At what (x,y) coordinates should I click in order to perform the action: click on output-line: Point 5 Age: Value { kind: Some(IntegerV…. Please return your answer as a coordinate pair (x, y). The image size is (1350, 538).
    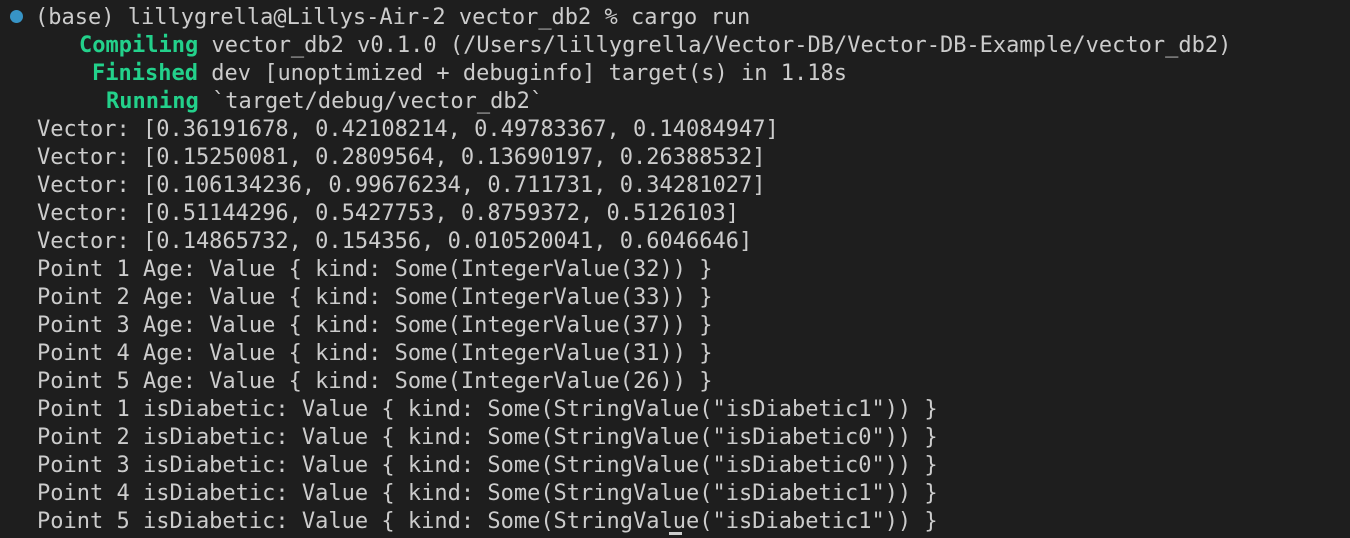
    Looking at the image, I should click on (375, 381).